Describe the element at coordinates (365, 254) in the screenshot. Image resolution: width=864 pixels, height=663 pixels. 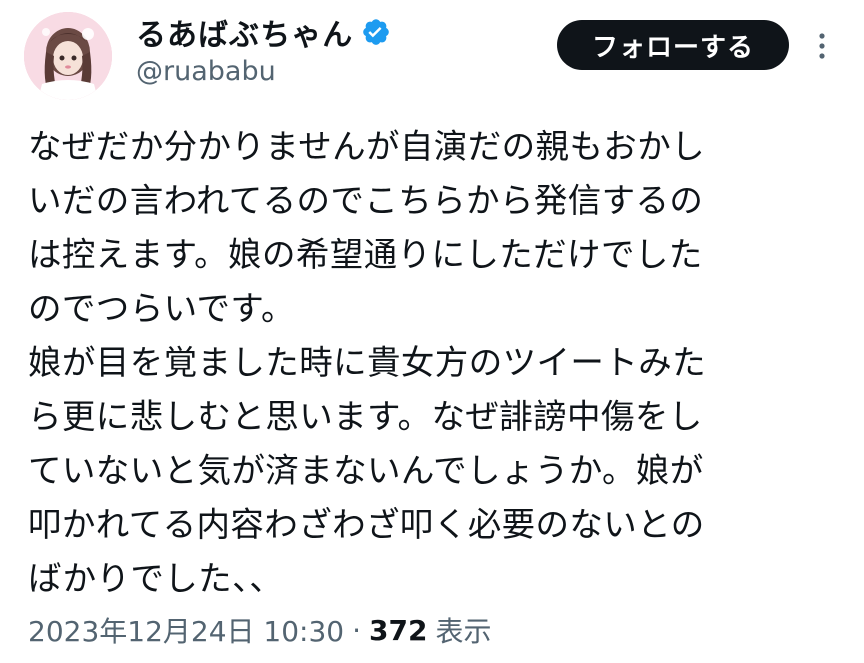
I see `tweet-text-line: は控えます。娘の希望通りにしただけでした` at that location.